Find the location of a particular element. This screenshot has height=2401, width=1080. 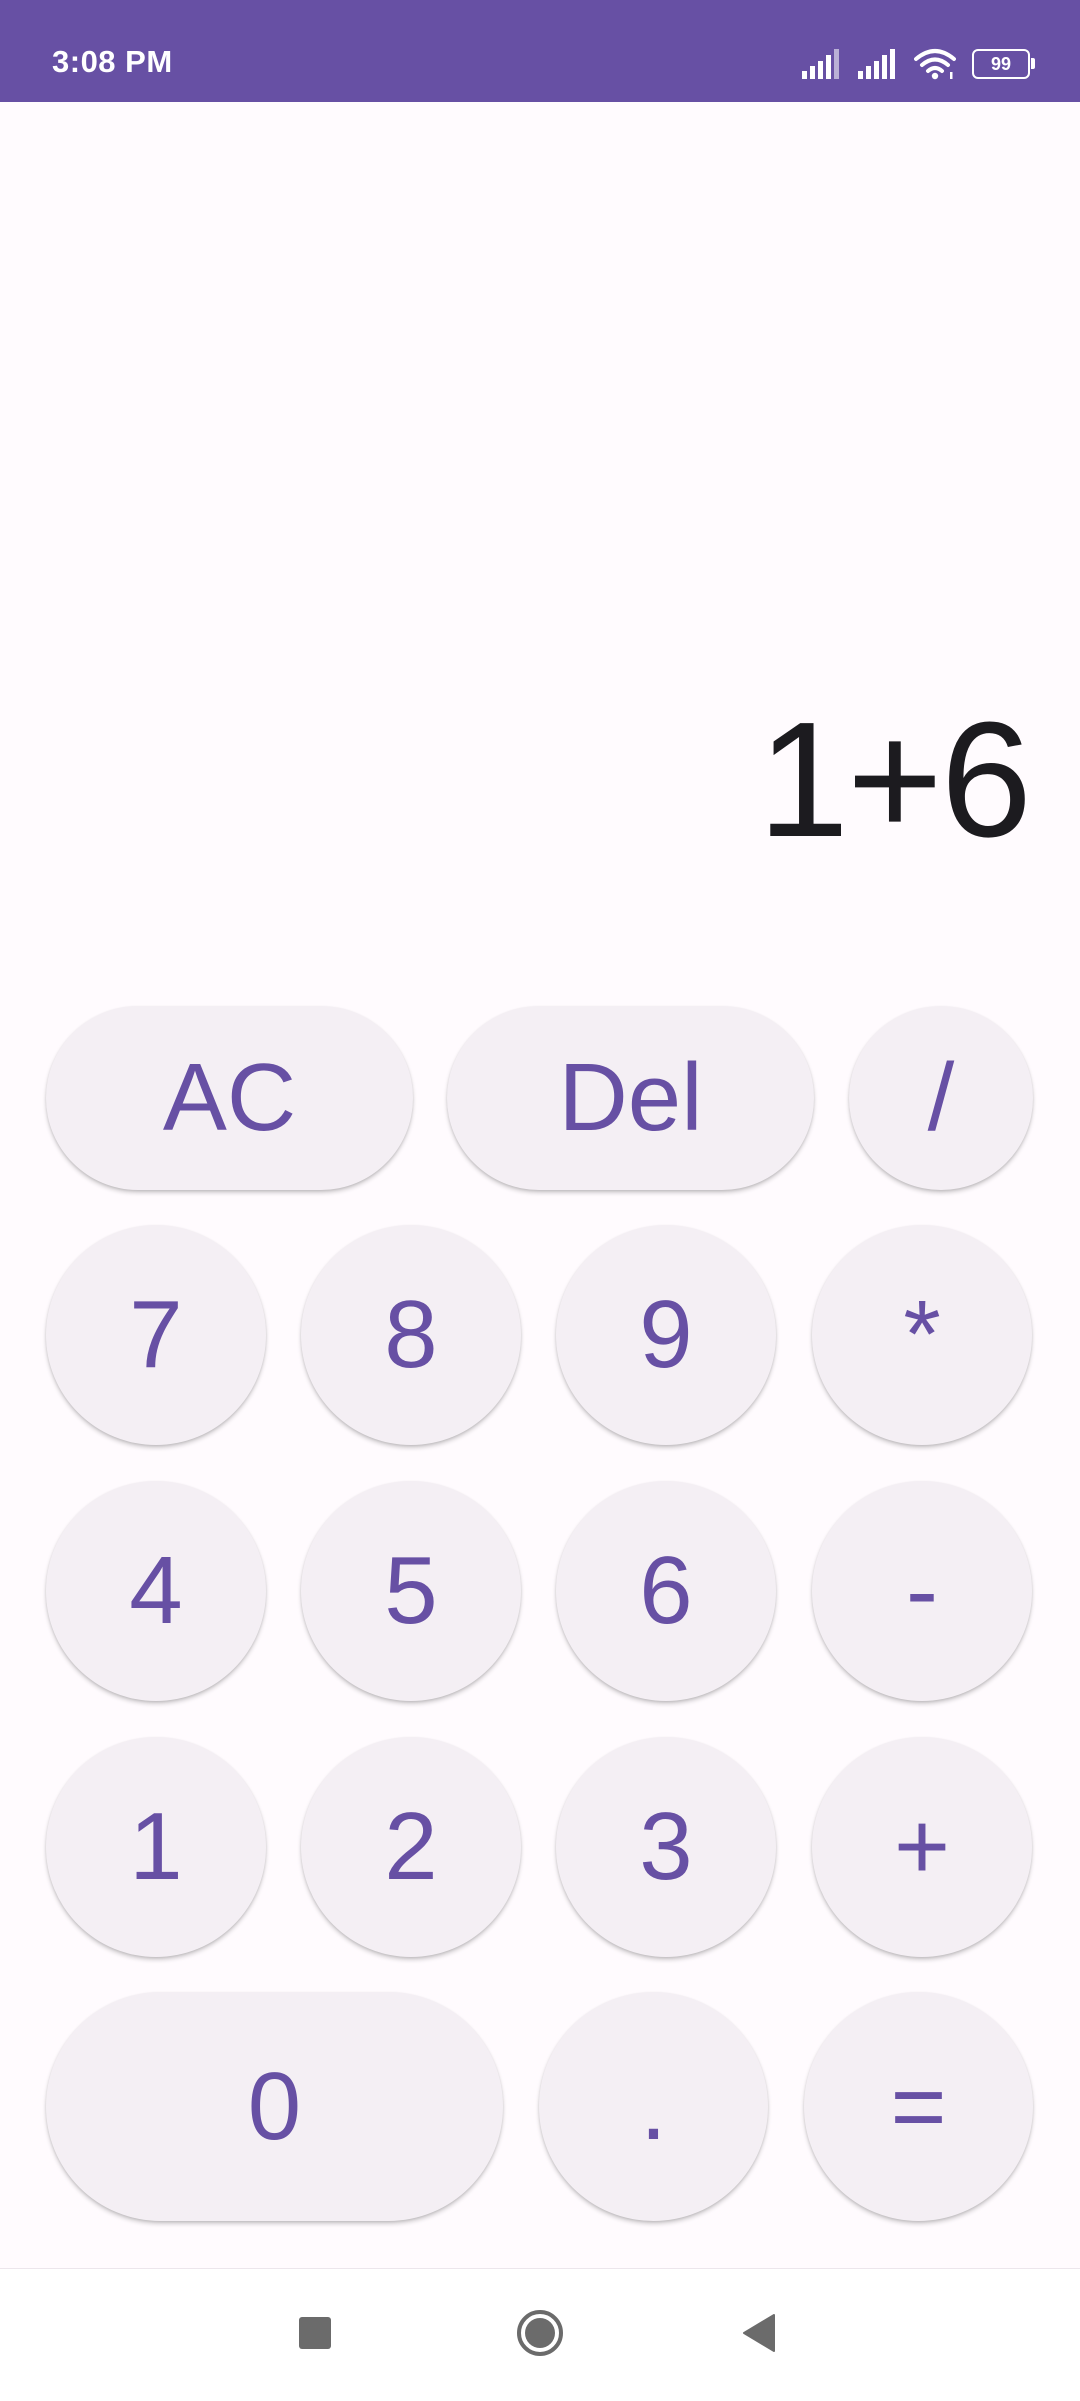

multiply-button: * is located at coordinates (922, 1335).